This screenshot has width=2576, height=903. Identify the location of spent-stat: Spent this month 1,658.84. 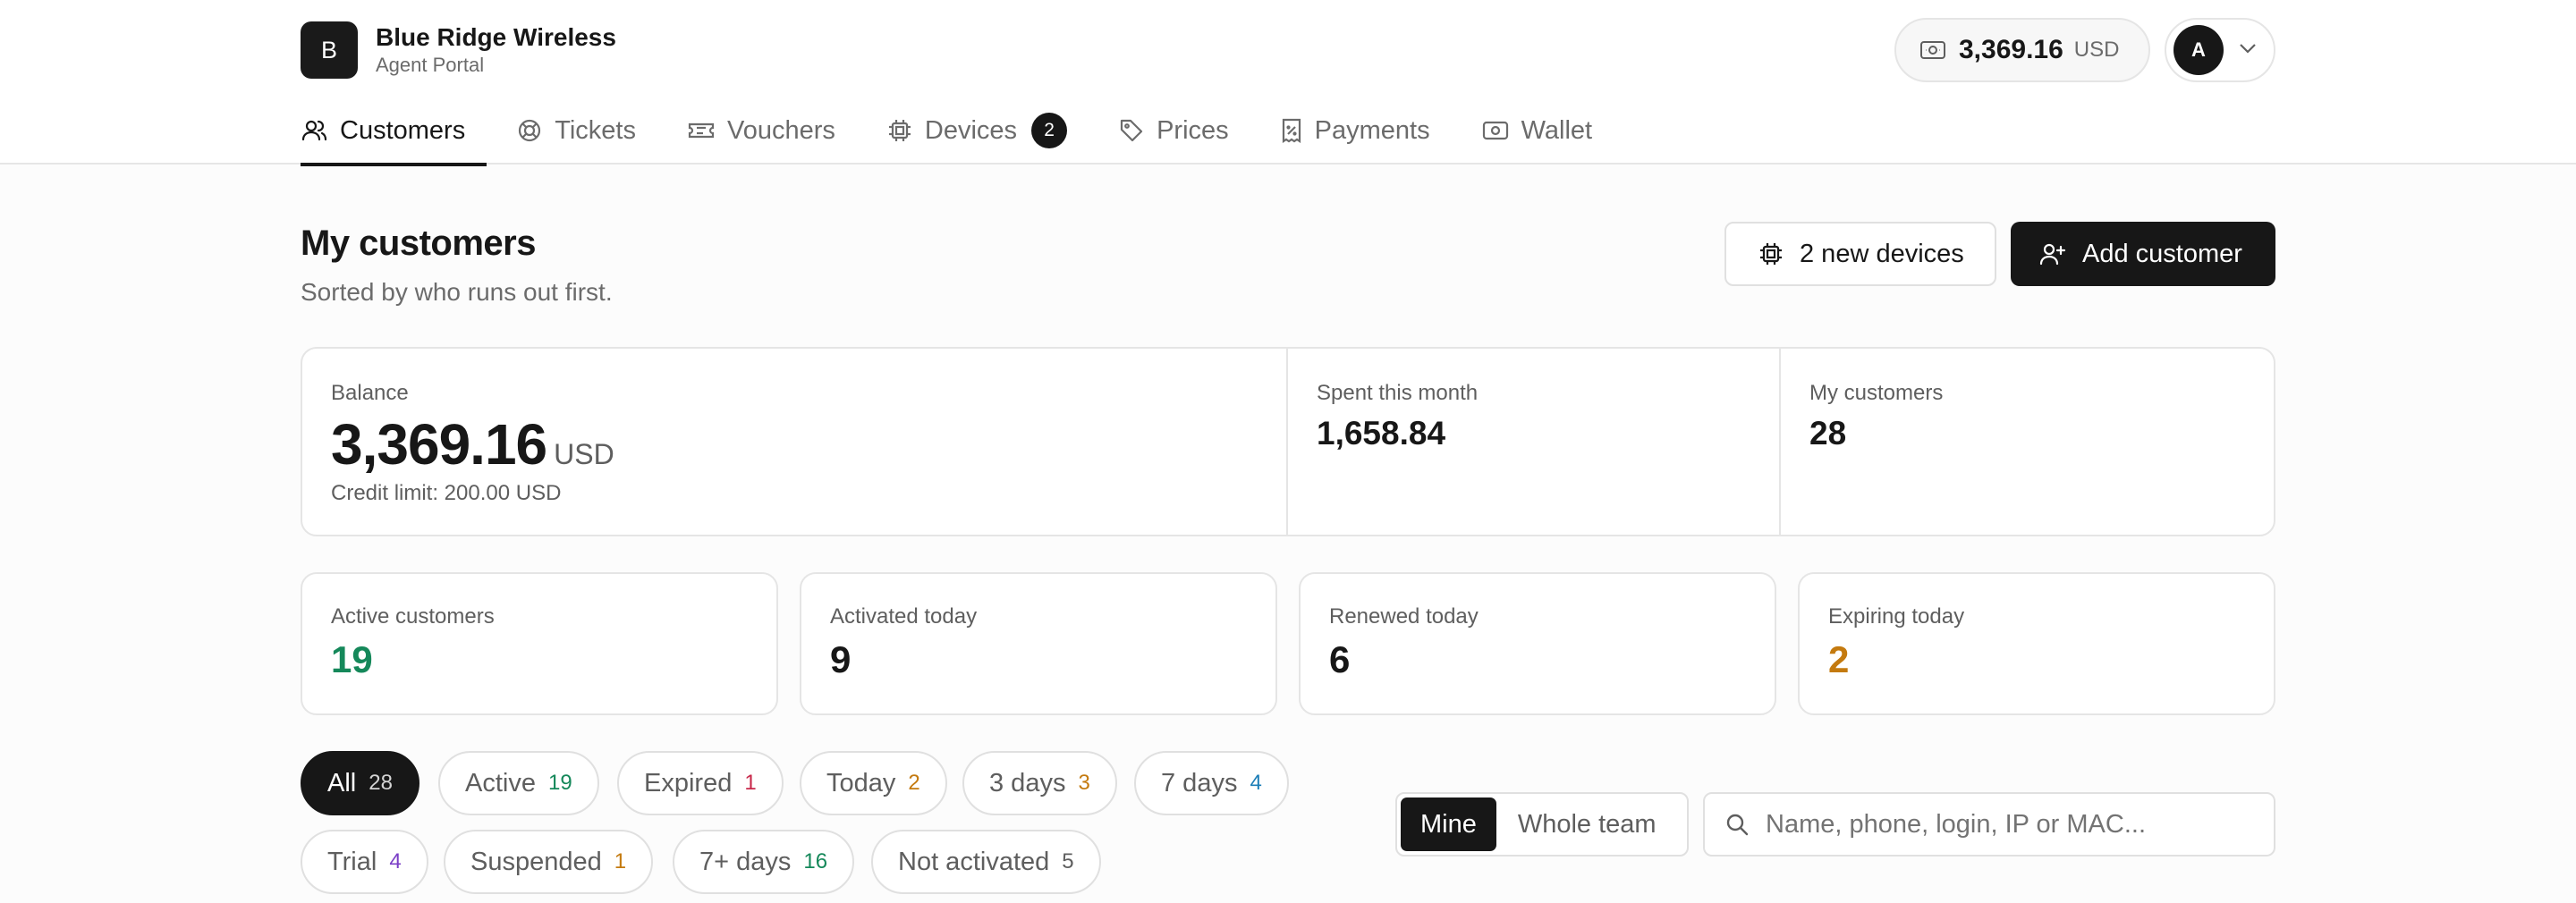
(1534, 442).